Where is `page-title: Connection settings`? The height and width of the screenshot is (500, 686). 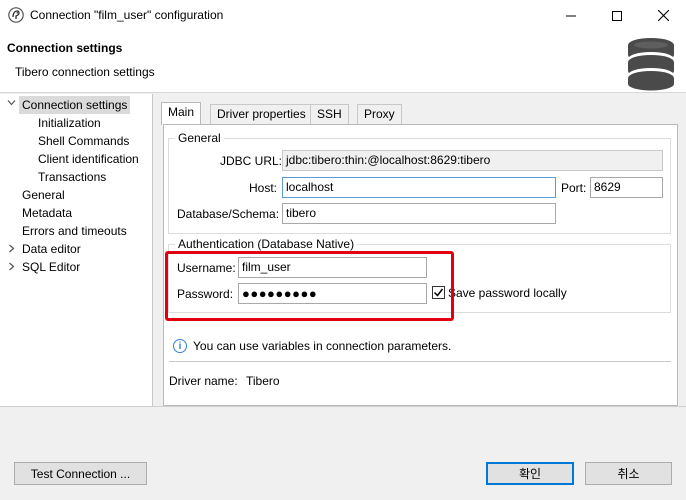
page-title: Connection settings is located at coordinates (65, 48).